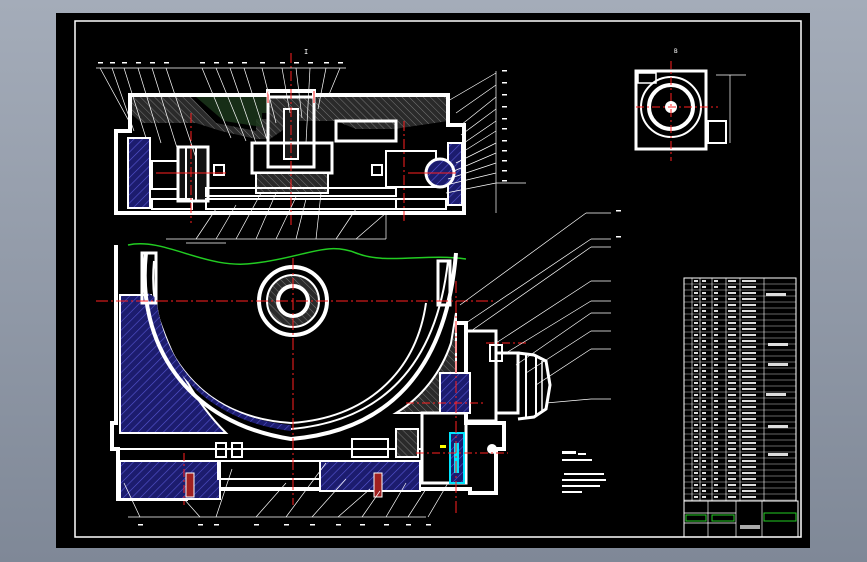 Image resolution: width=867 pixels, height=562 pixels. What do you see at coordinates (741, 519) in the screenshot?
I see `title-block` at bounding box center [741, 519].